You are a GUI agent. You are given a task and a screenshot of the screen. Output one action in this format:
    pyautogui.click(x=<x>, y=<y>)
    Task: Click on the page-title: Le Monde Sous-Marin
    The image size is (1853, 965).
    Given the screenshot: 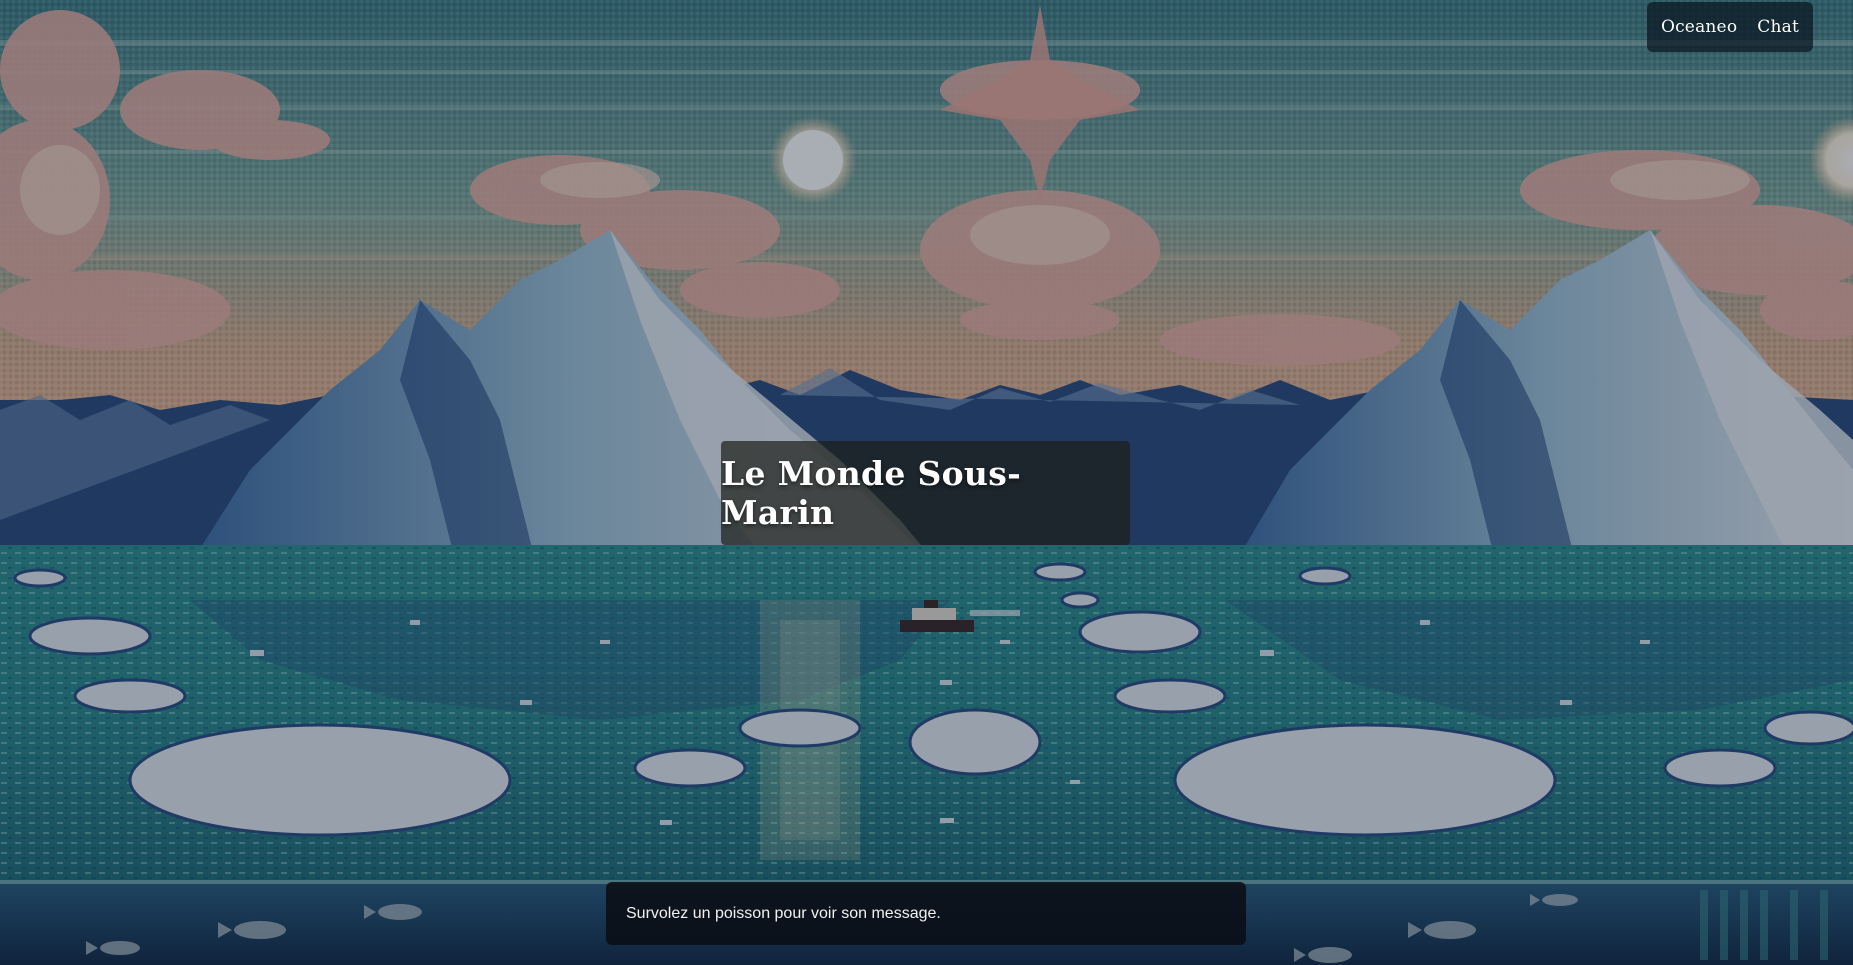 What is the action you would take?
    pyautogui.click(x=871, y=493)
    